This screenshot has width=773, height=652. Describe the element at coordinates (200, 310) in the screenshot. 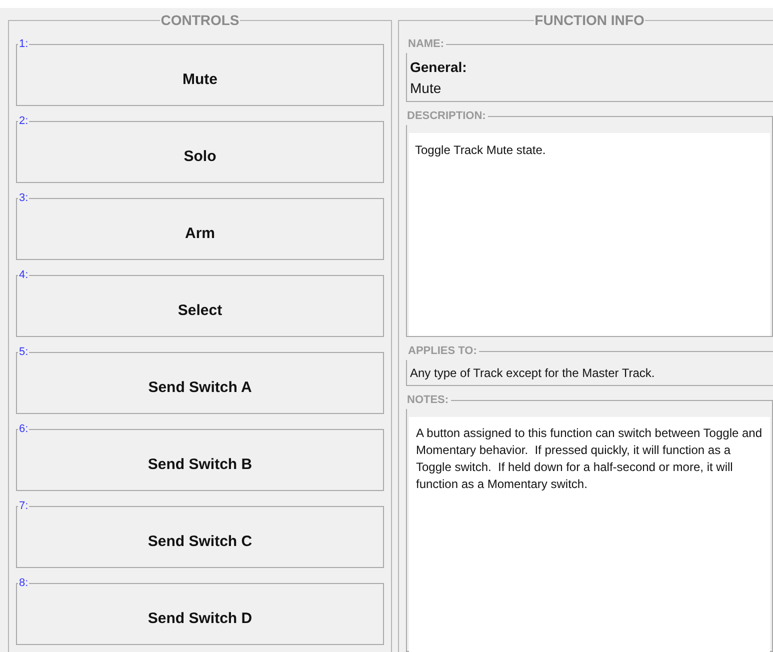

I see `function-label: Select` at that location.